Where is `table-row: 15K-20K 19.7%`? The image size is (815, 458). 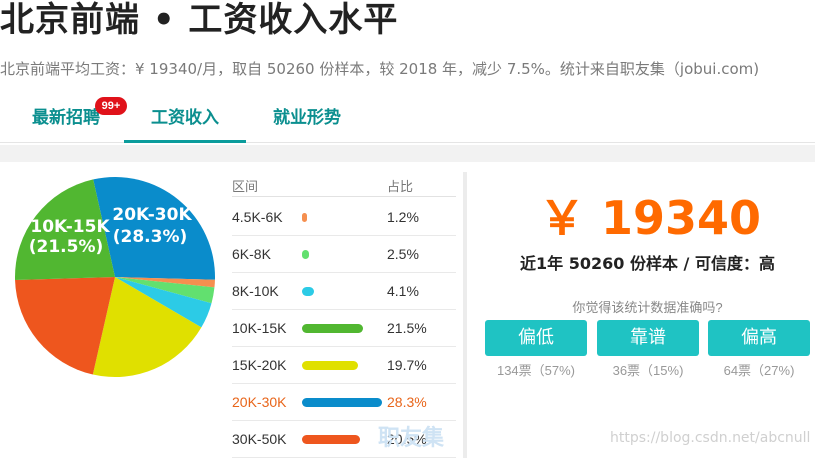 table-row: 15K-20K 19.7% is located at coordinates (344, 365).